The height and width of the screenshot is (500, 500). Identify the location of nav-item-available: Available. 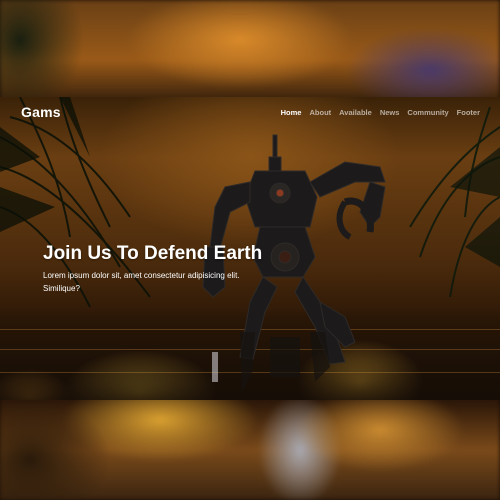
(355, 112).